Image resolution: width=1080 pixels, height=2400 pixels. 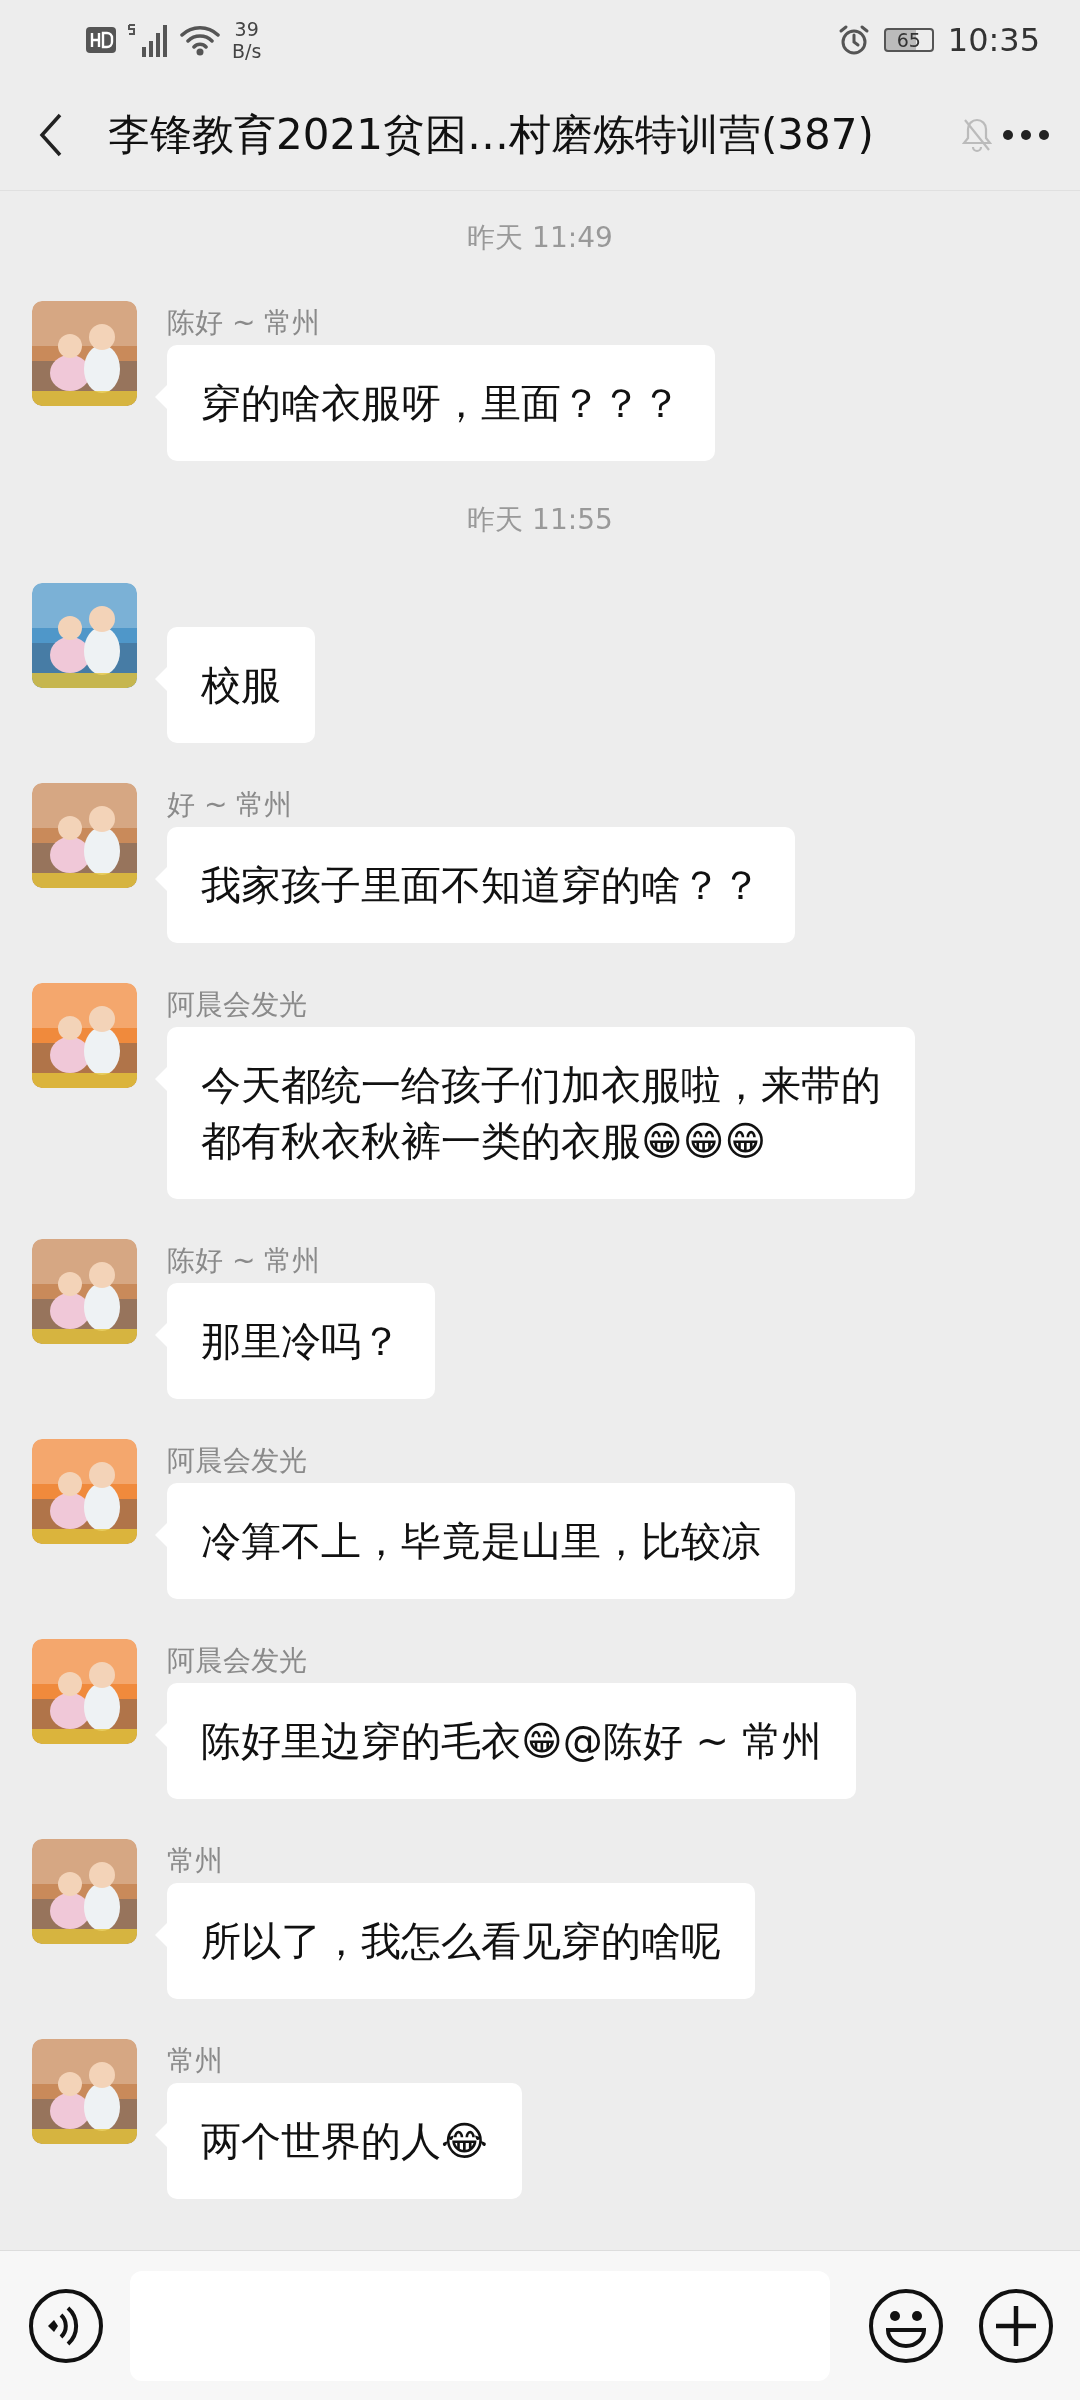 I want to click on plus-icon, so click(x=1016, y=2325).